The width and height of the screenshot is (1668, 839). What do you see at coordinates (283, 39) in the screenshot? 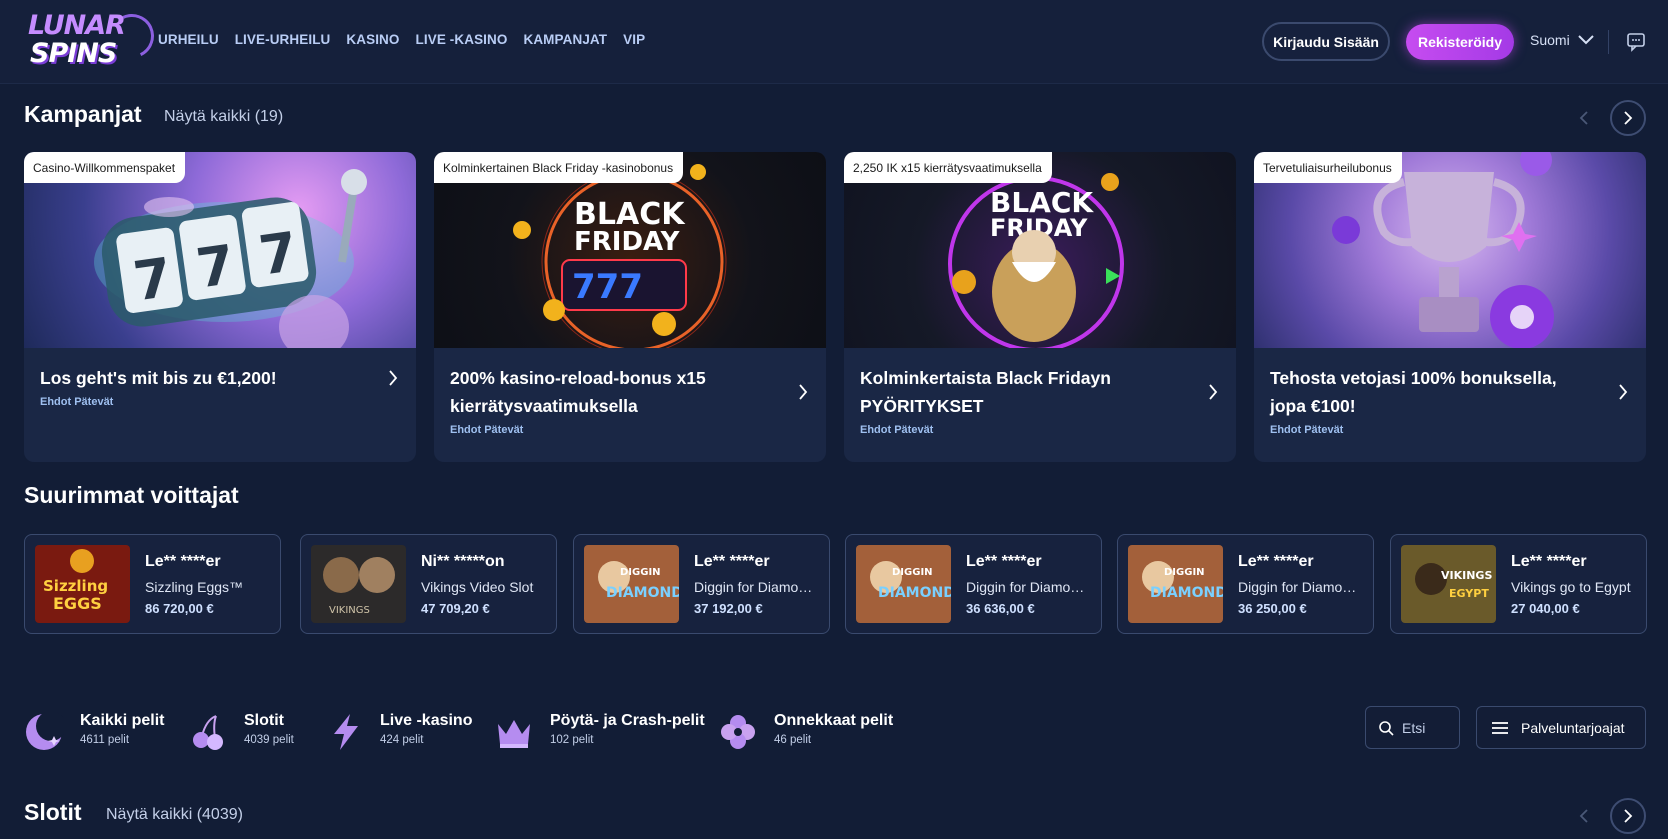
I see `nav-item-live-urheilu: LIVE-URHEILU` at bounding box center [283, 39].